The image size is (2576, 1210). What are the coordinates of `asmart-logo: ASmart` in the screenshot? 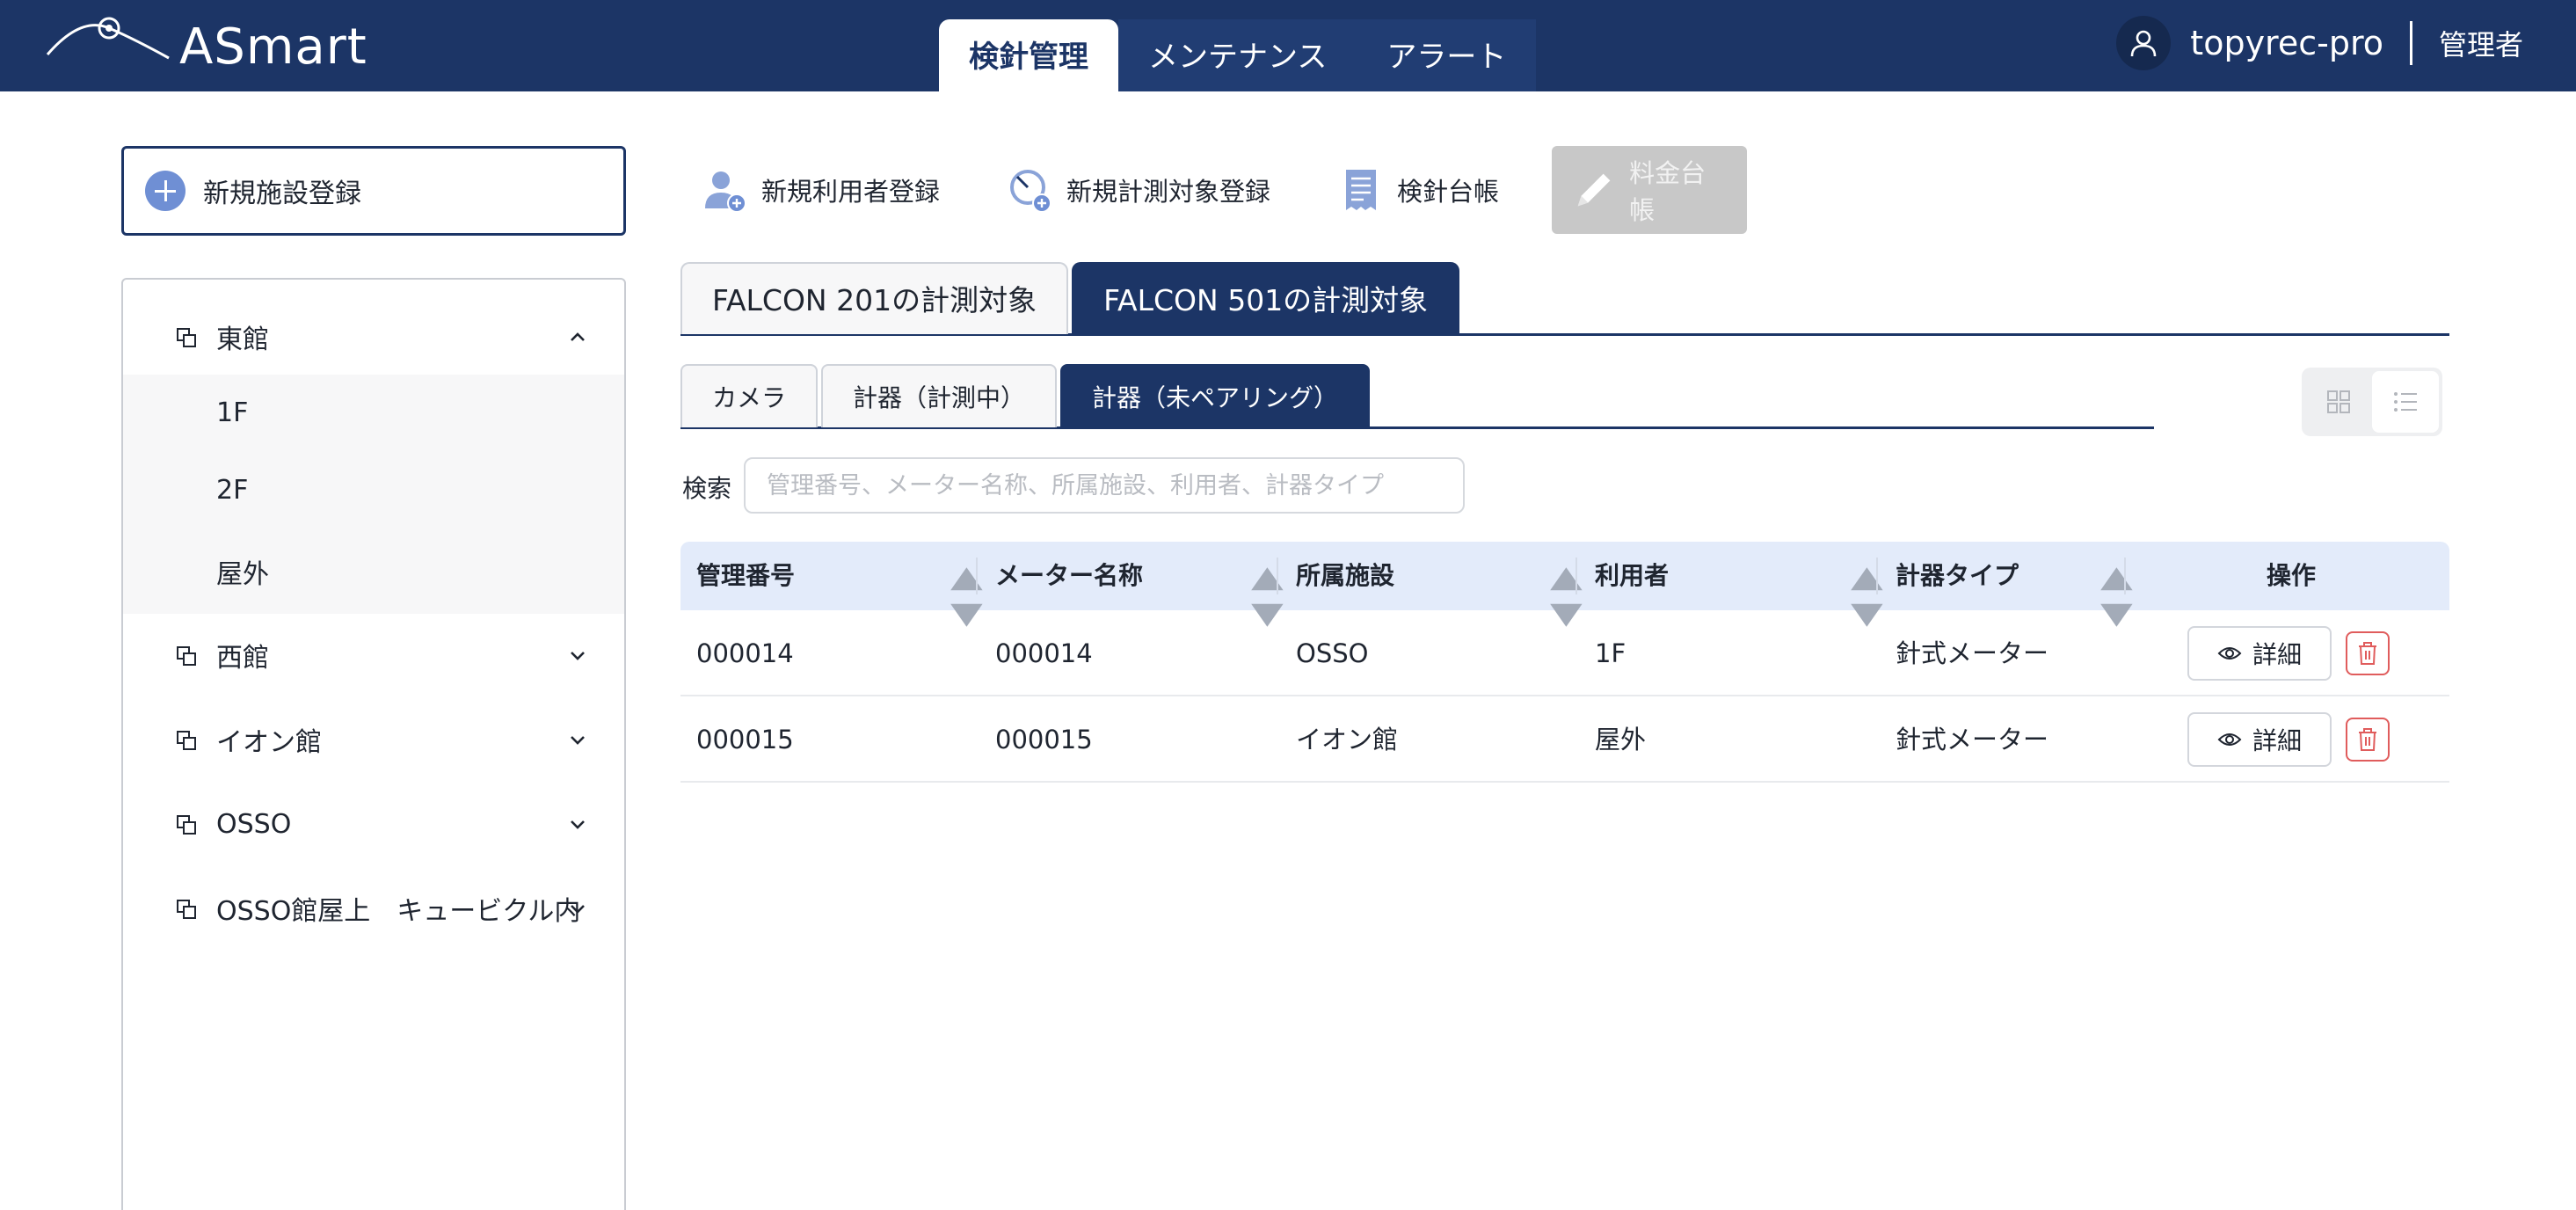 It's located at (206, 43).